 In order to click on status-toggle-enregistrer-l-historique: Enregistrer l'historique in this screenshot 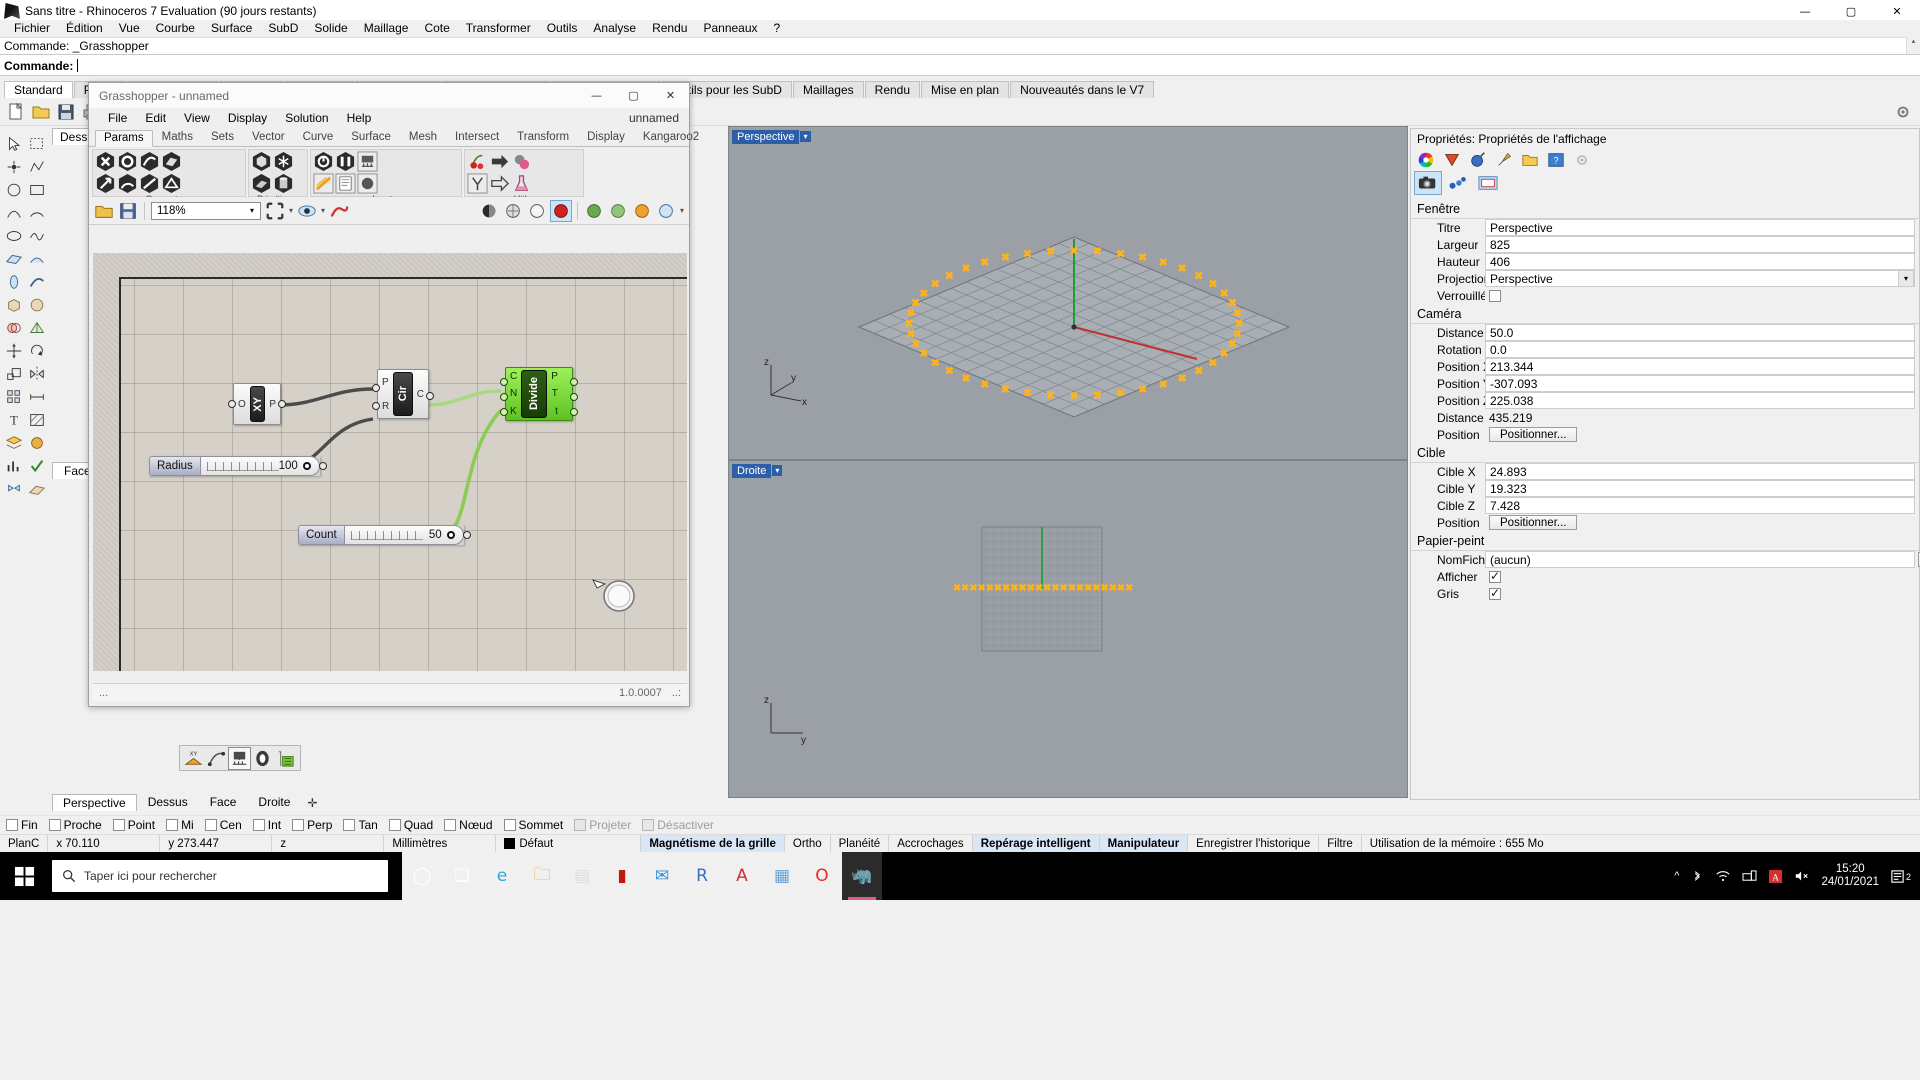, I will do `click(1254, 843)`.